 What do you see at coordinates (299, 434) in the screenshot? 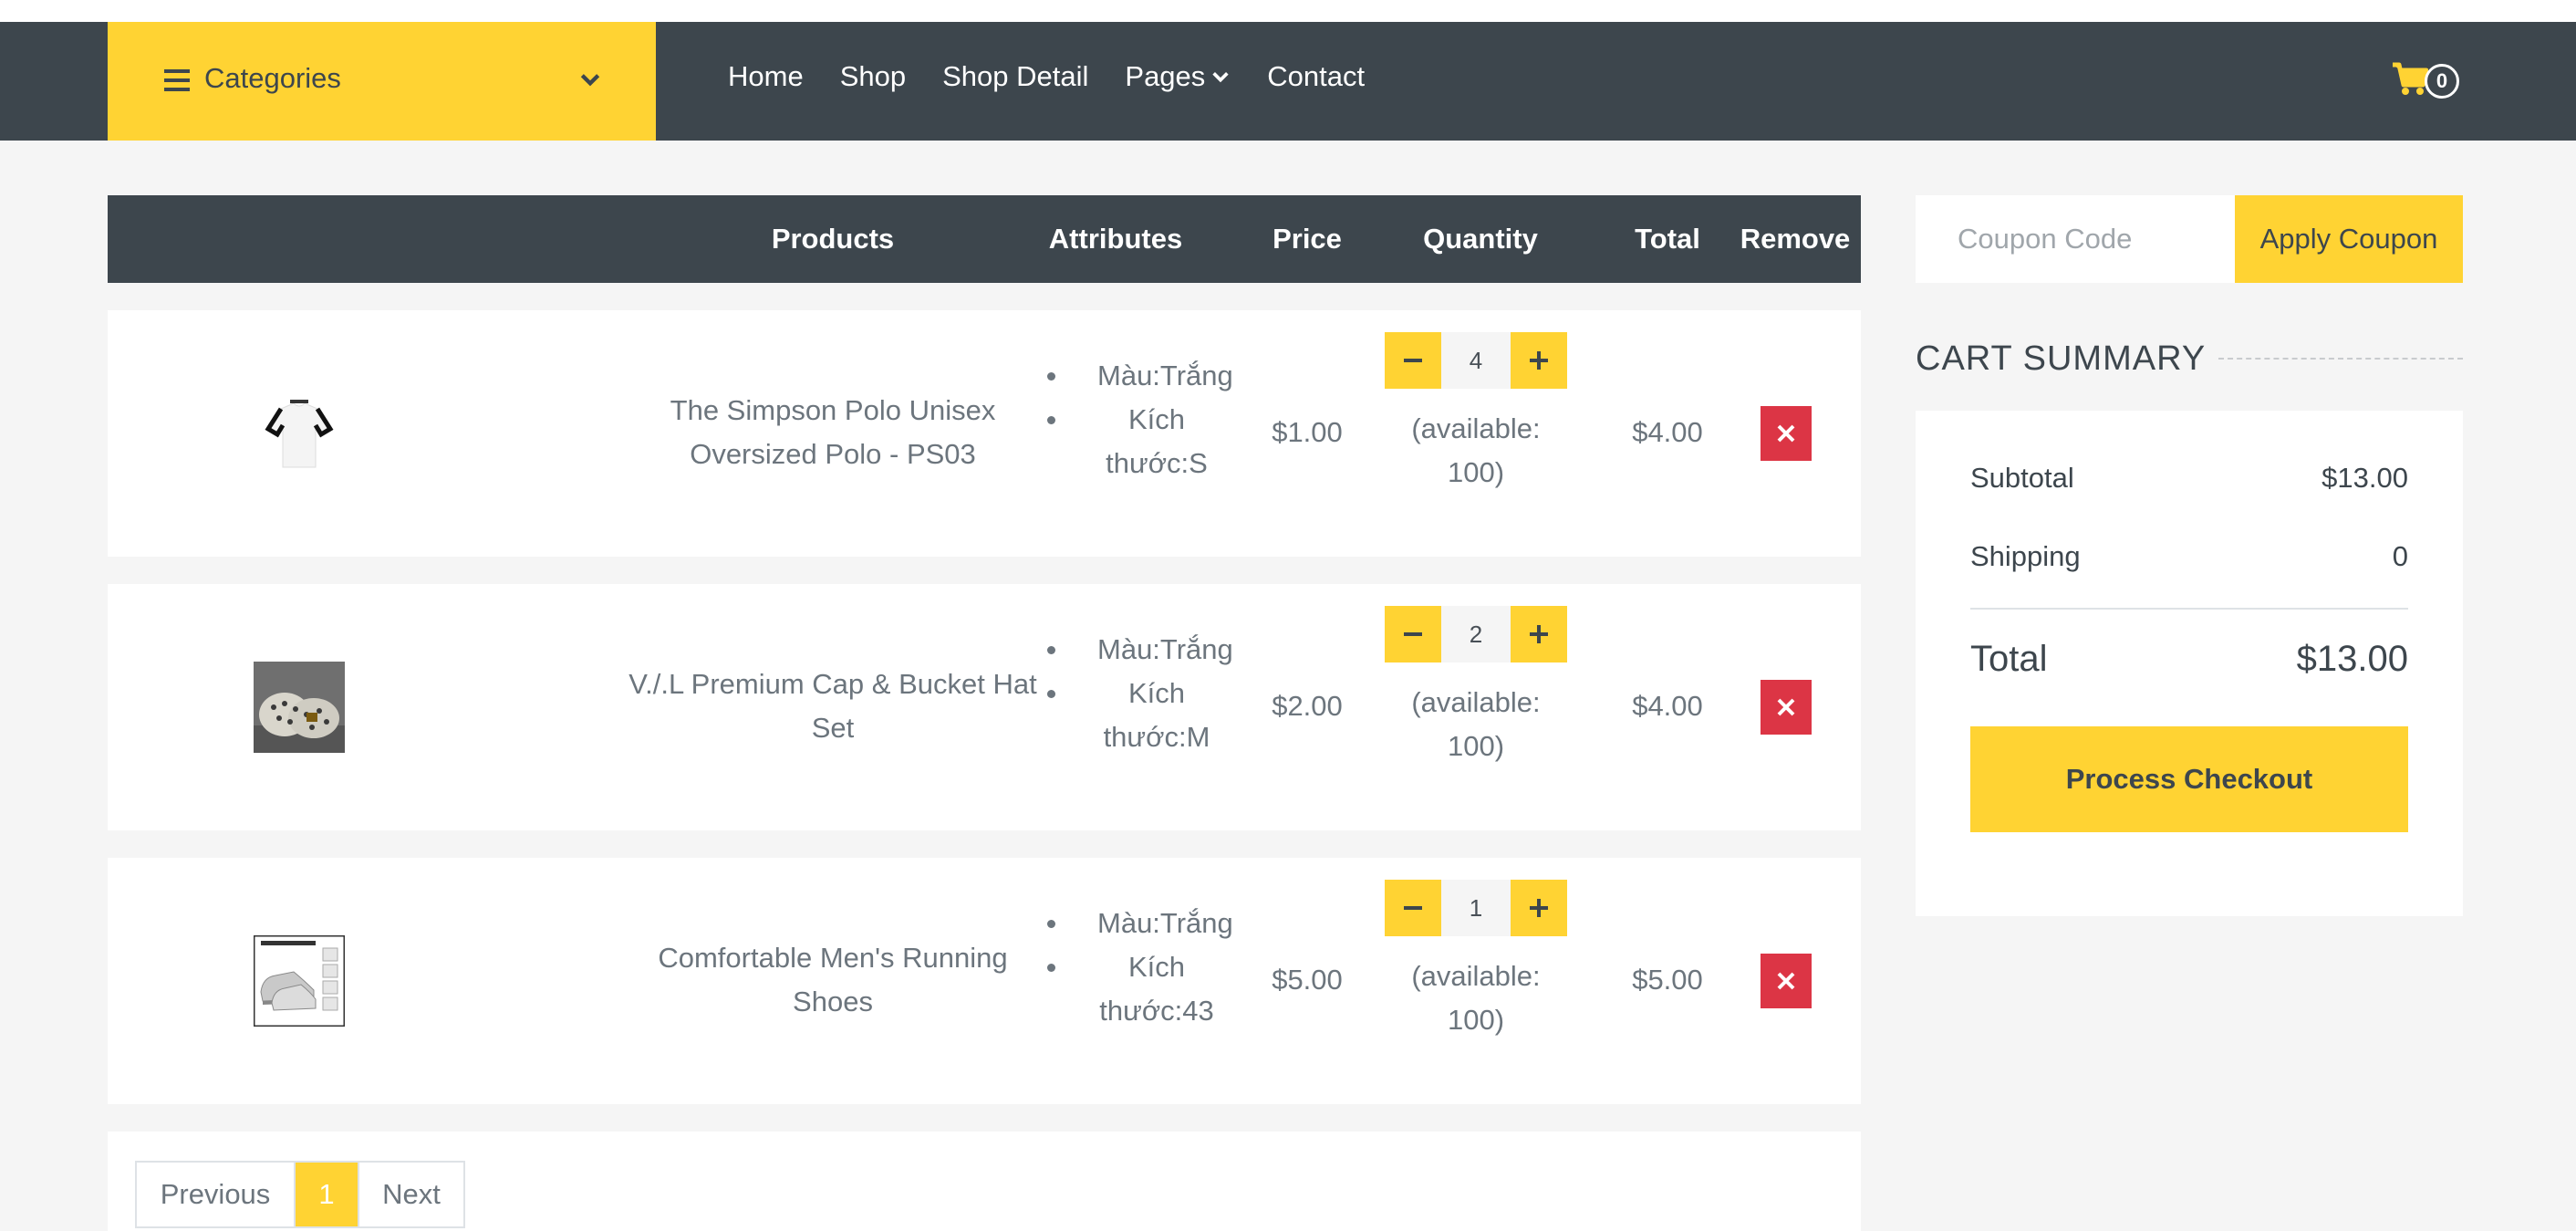
I see `polo-shirt-image` at bounding box center [299, 434].